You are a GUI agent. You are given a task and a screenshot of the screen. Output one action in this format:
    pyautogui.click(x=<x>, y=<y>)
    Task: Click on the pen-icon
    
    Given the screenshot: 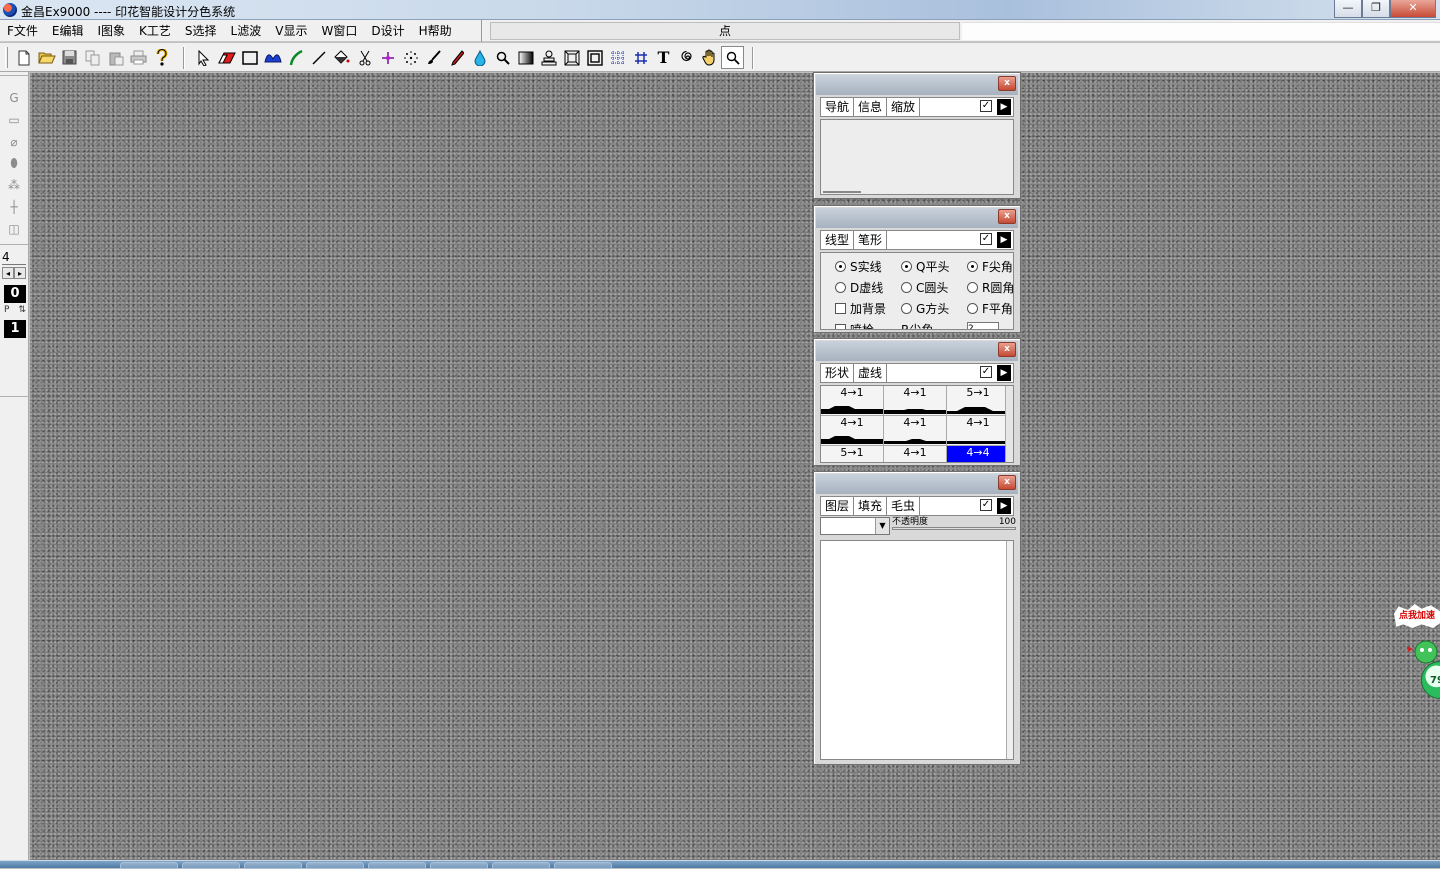 What is the action you would take?
    pyautogui.click(x=456, y=57)
    